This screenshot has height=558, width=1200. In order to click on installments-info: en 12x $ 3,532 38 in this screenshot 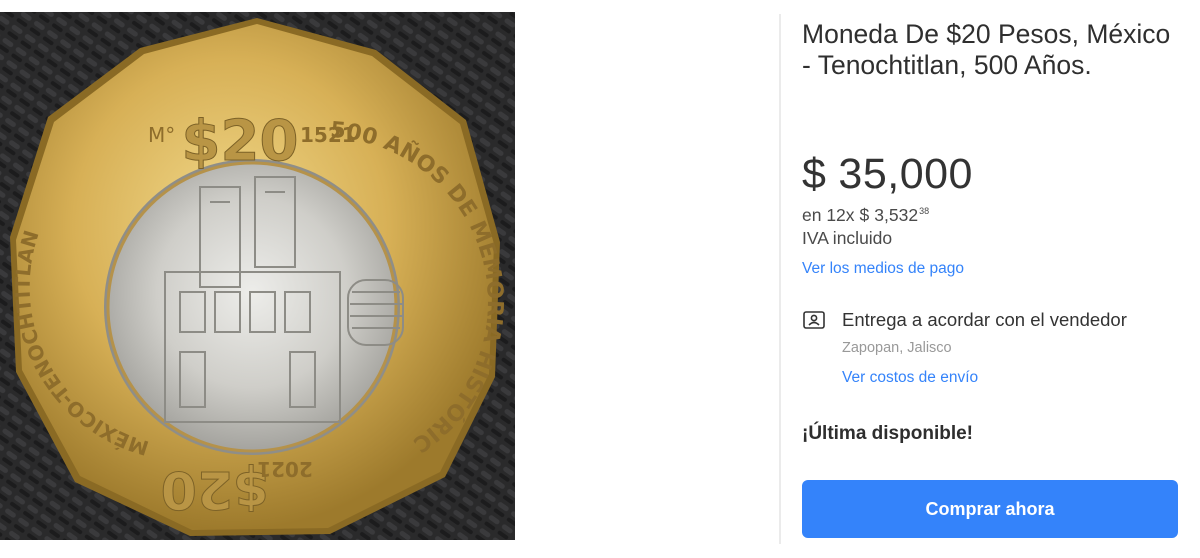, I will do `click(865, 215)`.